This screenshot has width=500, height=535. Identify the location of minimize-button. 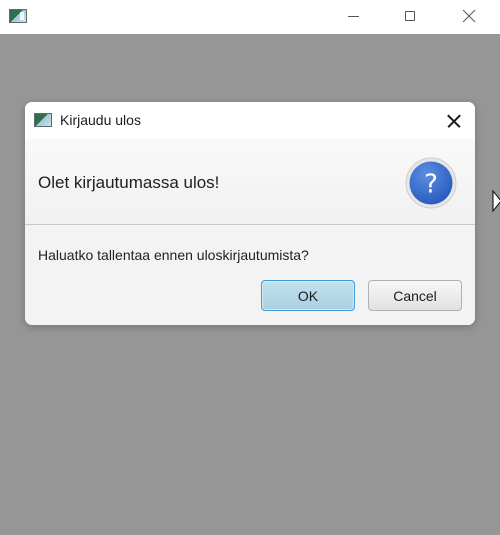
(353, 16).